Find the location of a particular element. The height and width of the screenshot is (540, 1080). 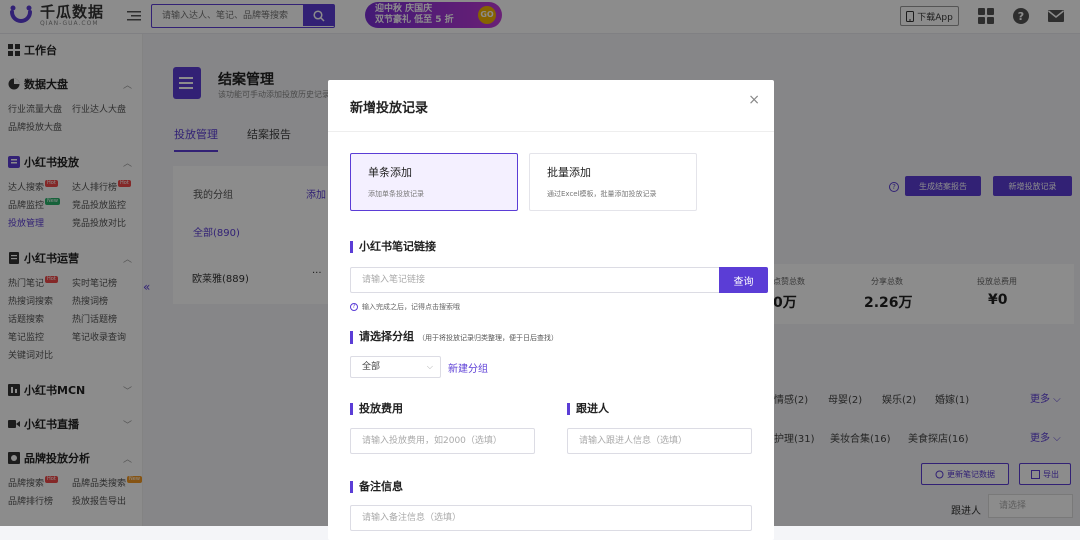

dialog-title: 新增投放记录 is located at coordinates (389, 108).